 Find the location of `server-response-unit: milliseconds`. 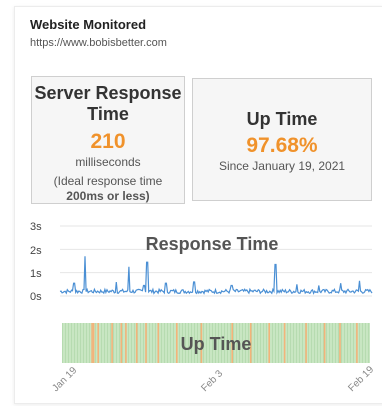

server-response-unit: milliseconds is located at coordinates (108, 162).